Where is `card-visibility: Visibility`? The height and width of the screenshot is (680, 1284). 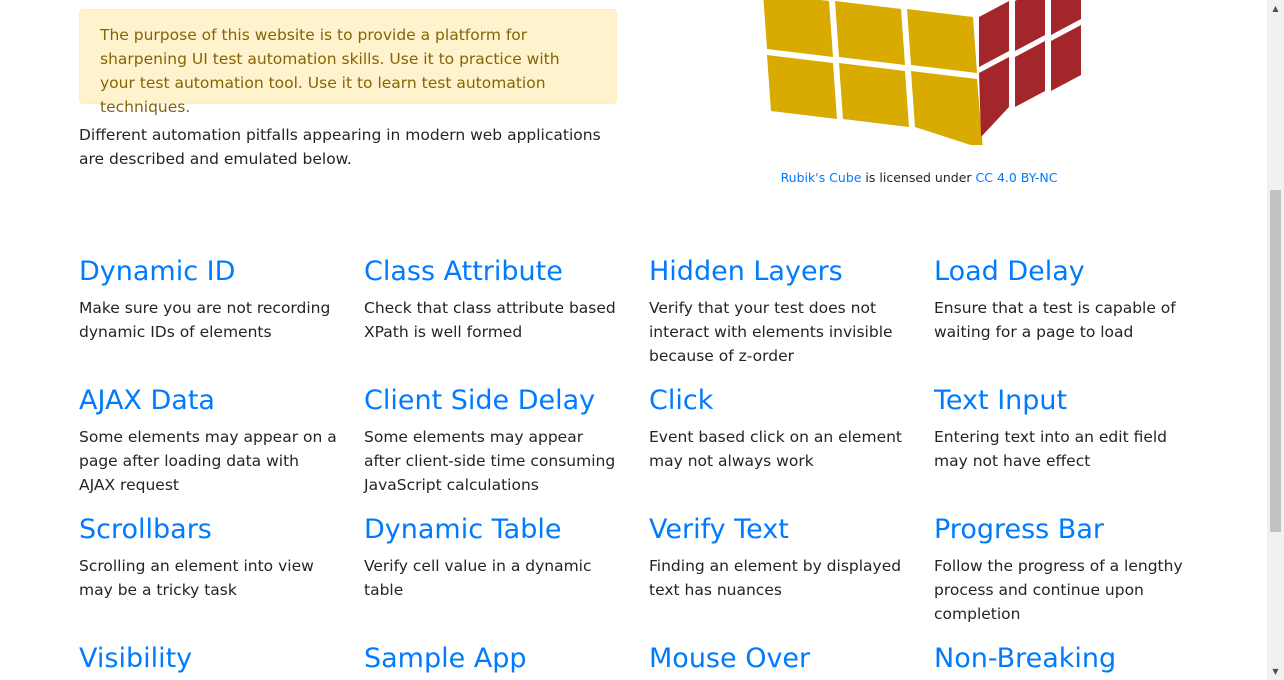 card-visibility: Visibility is located at coordinates (209, 659).